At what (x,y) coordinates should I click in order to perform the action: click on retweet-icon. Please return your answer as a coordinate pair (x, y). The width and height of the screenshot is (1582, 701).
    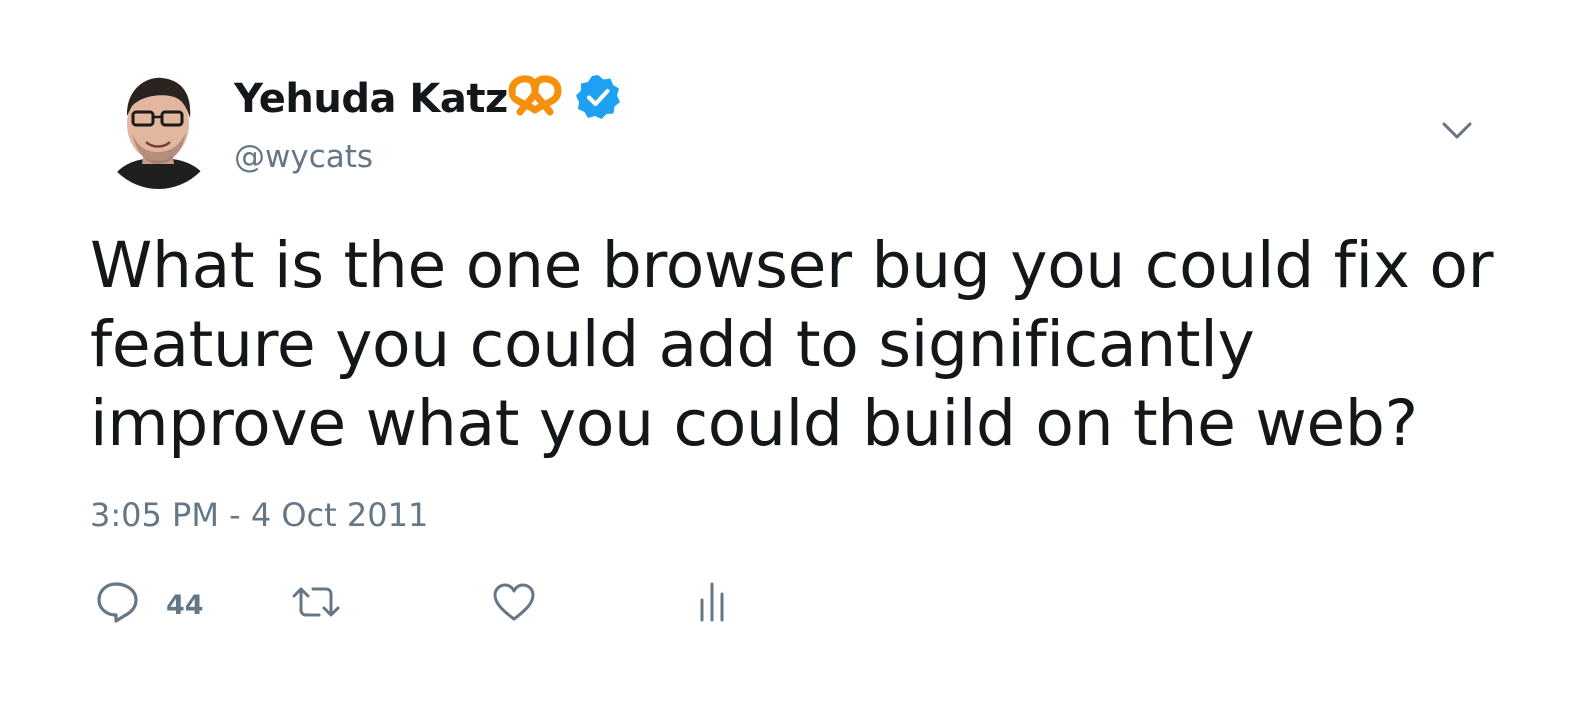
    Looking at the image, I should click on (316, 602).